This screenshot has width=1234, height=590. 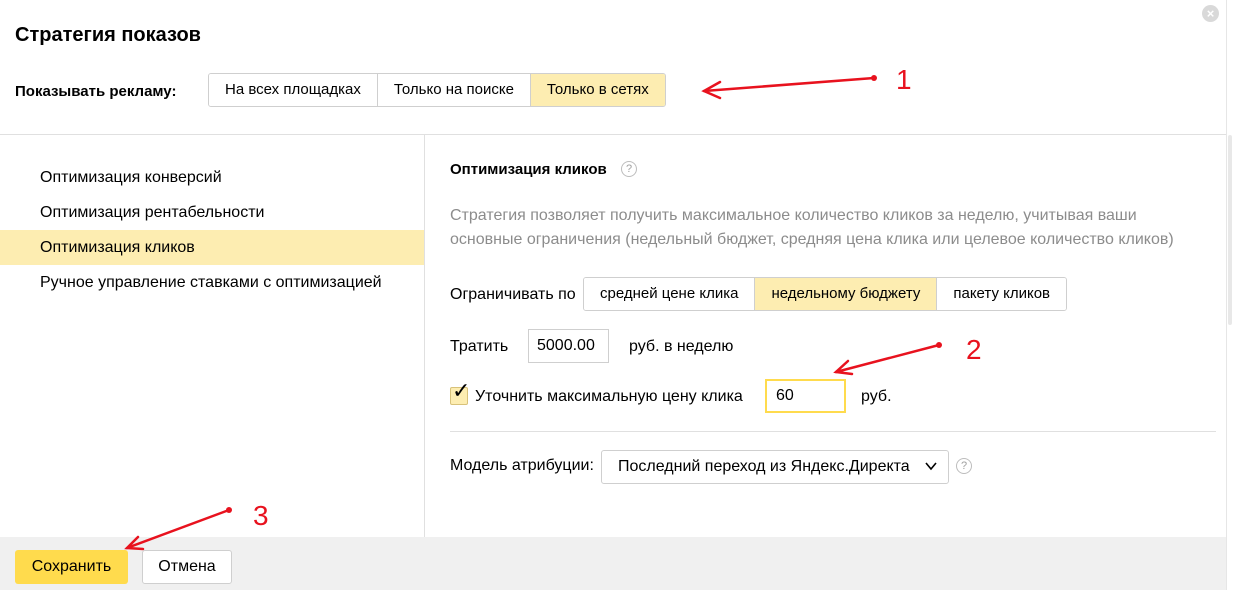 What do you see at coordinates (846, 294) in the screenshot?
I see `limit-by-weekly-budget-option: недельному бюджету` at bounding box center [846, 294].